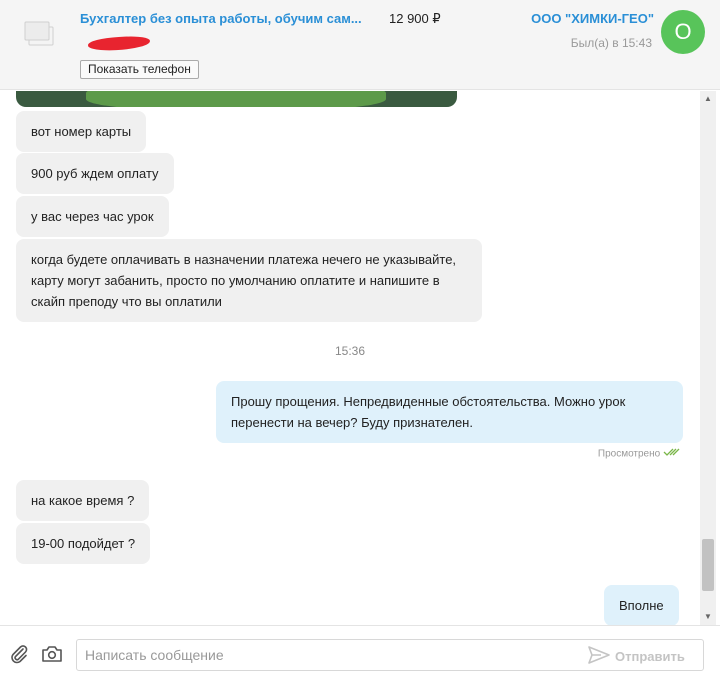 Image resolution: width=720 pixels, height=684 pixels. I want to click on scroll-up-icon: ▲, so click(708, 99).